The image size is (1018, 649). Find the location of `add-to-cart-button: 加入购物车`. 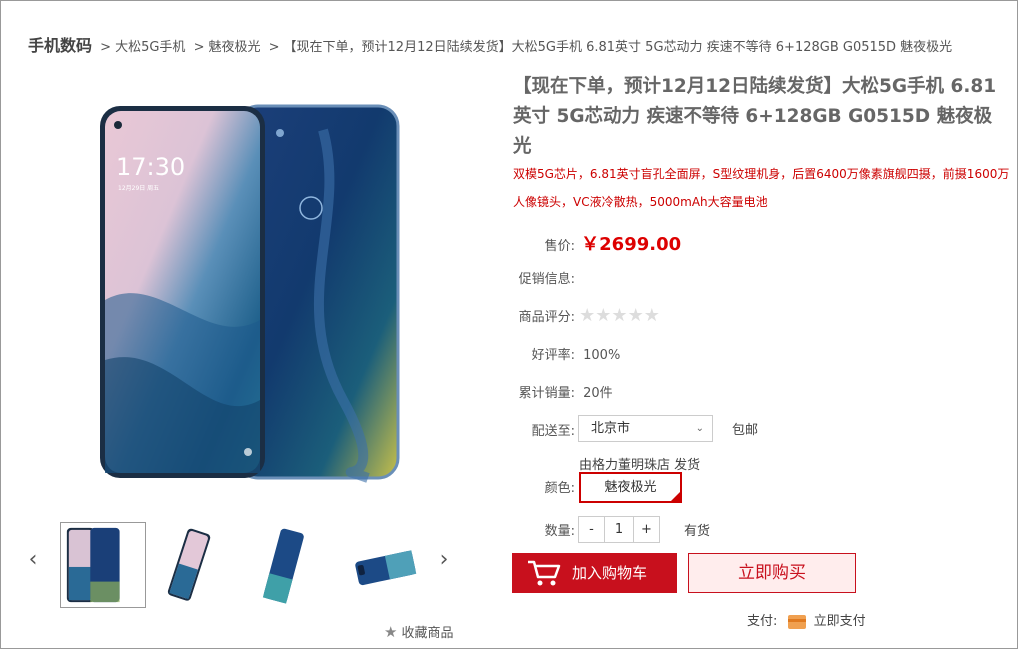

add-to-cart-button: 加入购物车 is located at coordinates (594, 573).